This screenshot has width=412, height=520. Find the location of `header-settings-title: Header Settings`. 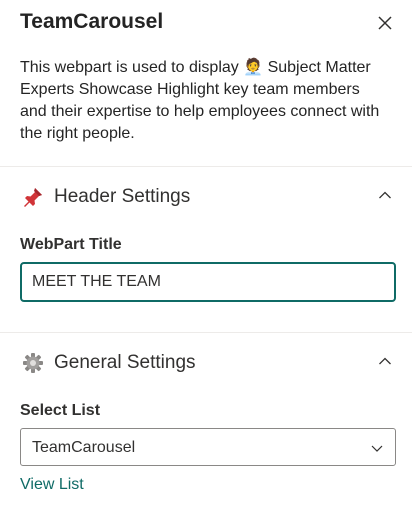

header-settings-title: Header Settings is located at coordinates (122, 196).